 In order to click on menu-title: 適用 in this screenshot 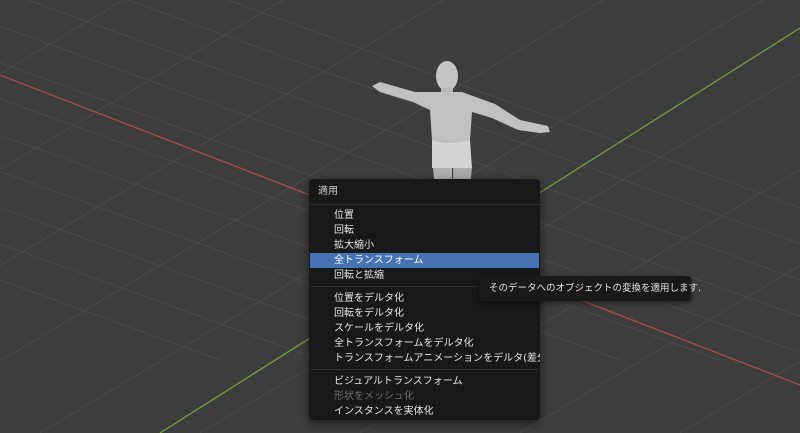, I will do `click(328, 191)`.